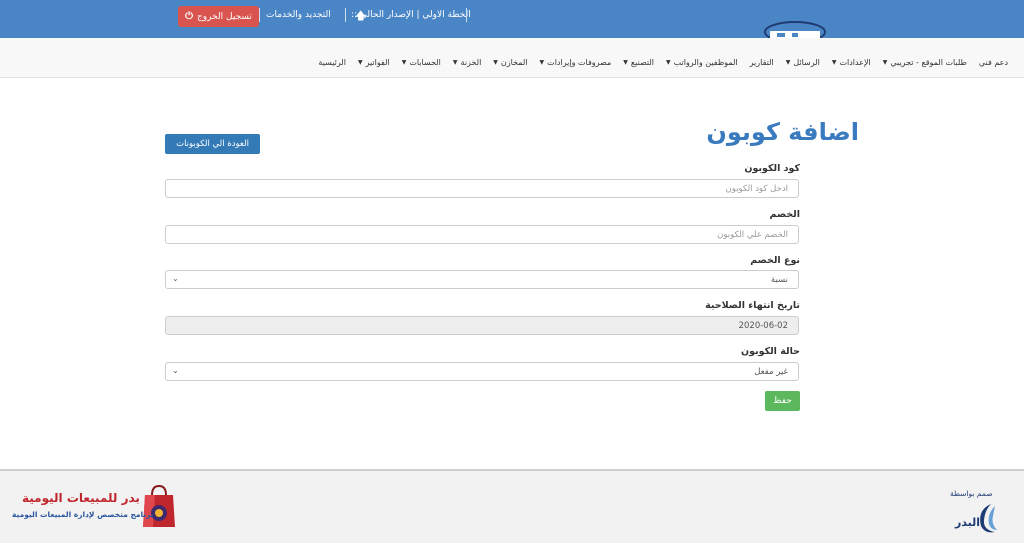 This screenshot has width=1024, height=553. I want to click on footer-brand-title: بدر للمبيعات اليومية, so click(81, 498).